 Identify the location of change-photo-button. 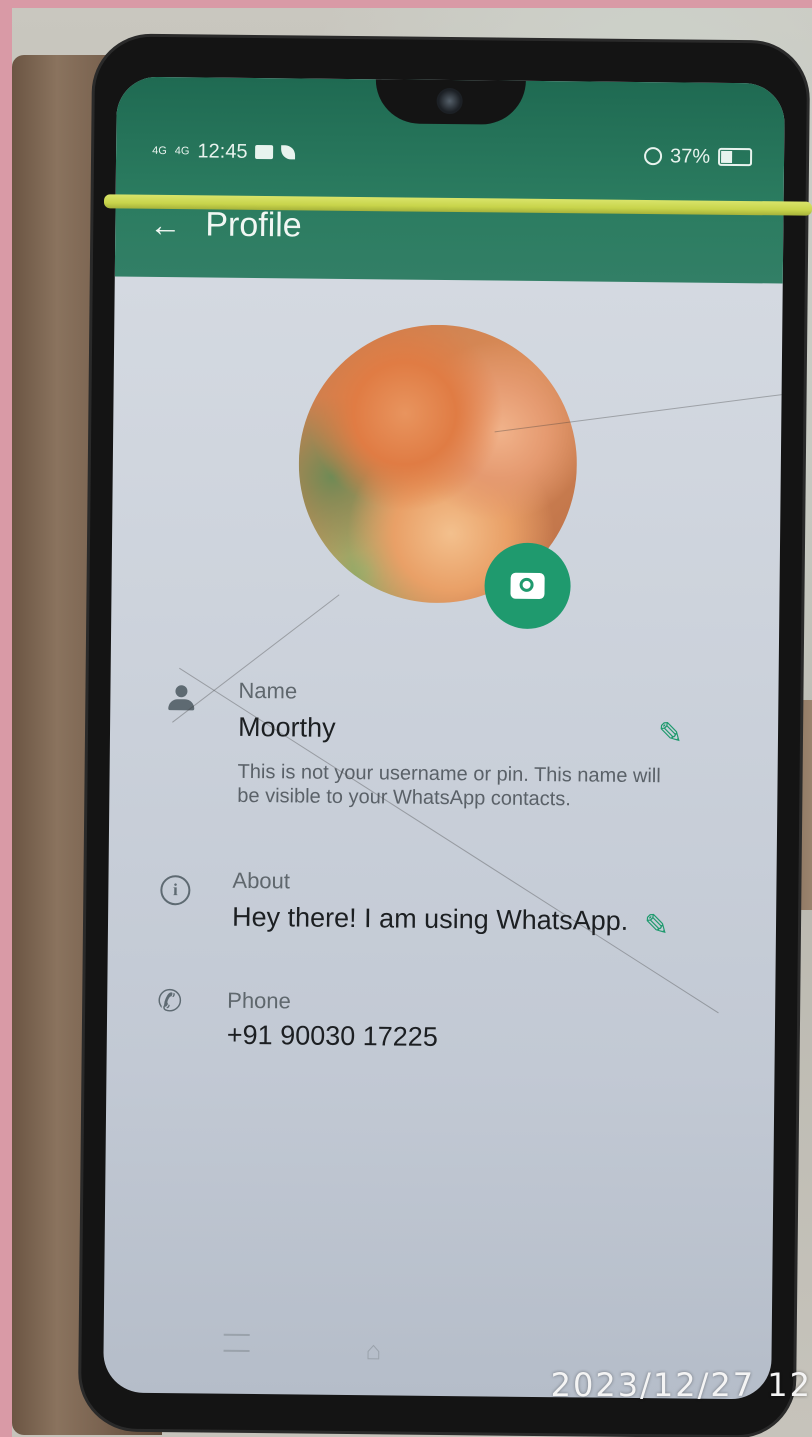
(528, 586).